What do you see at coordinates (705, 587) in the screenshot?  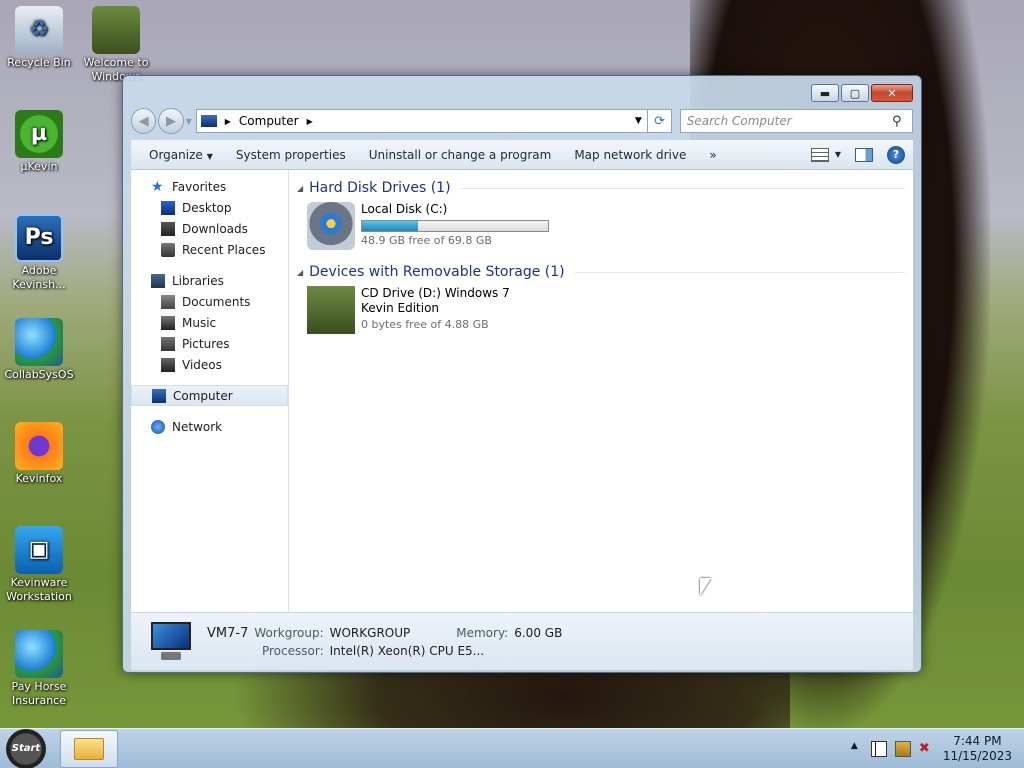 I see `mouse-cursor-icon` at bounding box center [705, 587].